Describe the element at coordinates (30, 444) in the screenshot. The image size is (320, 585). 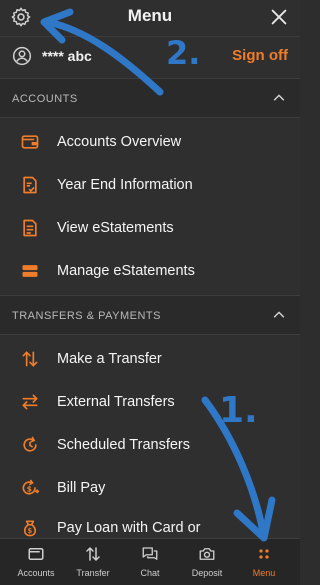
I see `scheduled-icon` at that location.